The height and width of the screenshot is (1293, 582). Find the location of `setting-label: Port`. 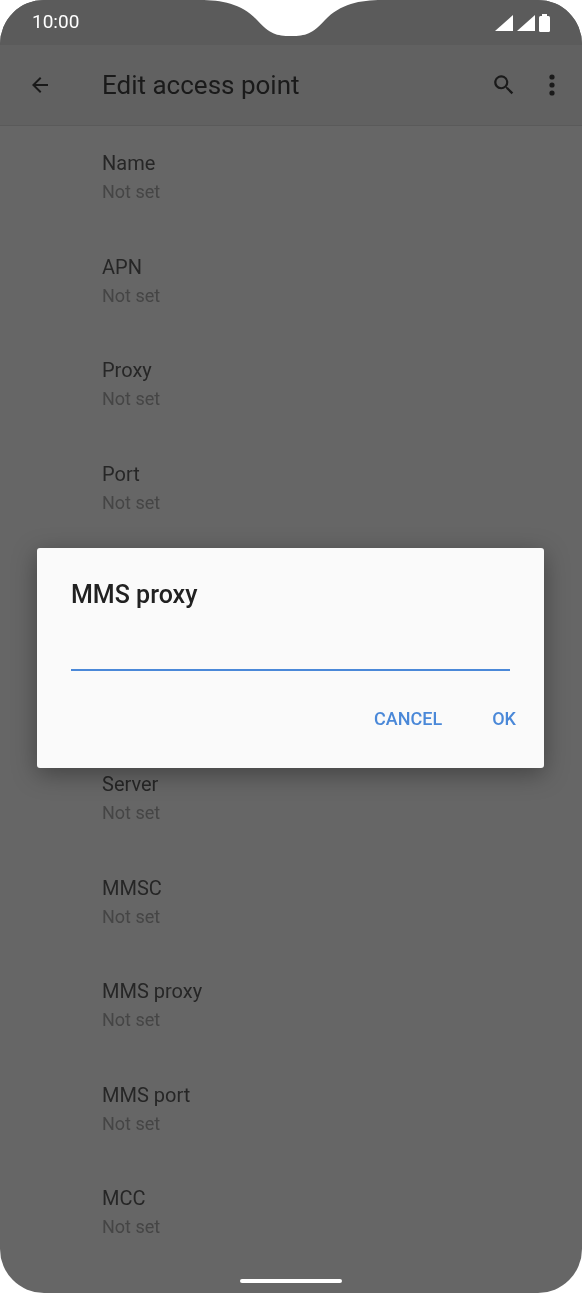

setting-label: Port is located at coordinates (121, 473).